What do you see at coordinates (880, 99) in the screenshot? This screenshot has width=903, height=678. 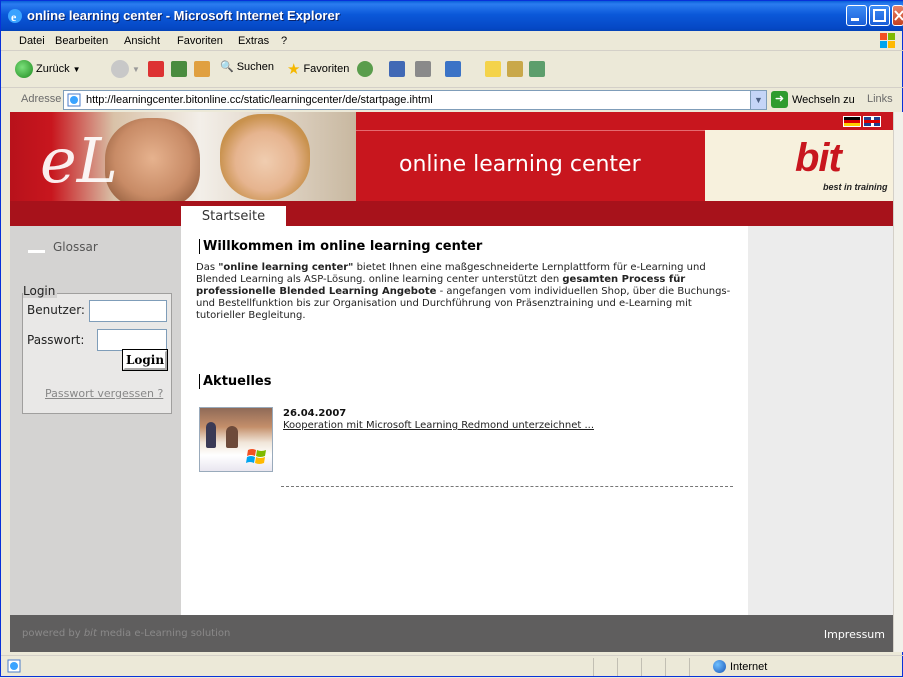 I see `links-label: Links` at bounding box center [880, 99].